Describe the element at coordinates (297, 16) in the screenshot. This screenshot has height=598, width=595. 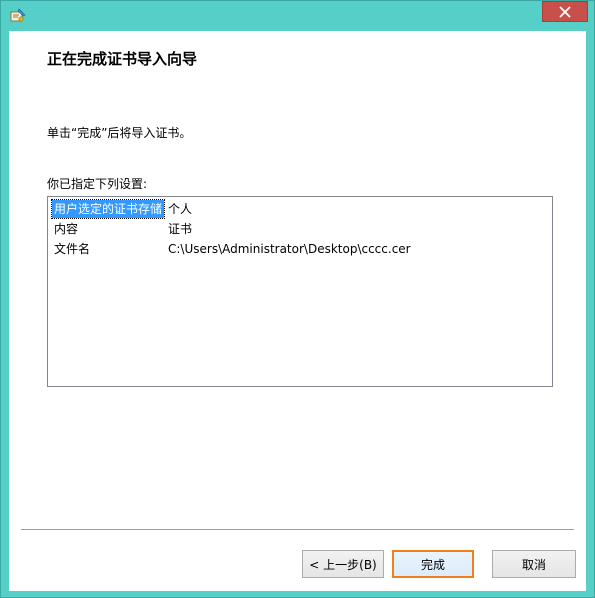
I see `title-bar` at that location.